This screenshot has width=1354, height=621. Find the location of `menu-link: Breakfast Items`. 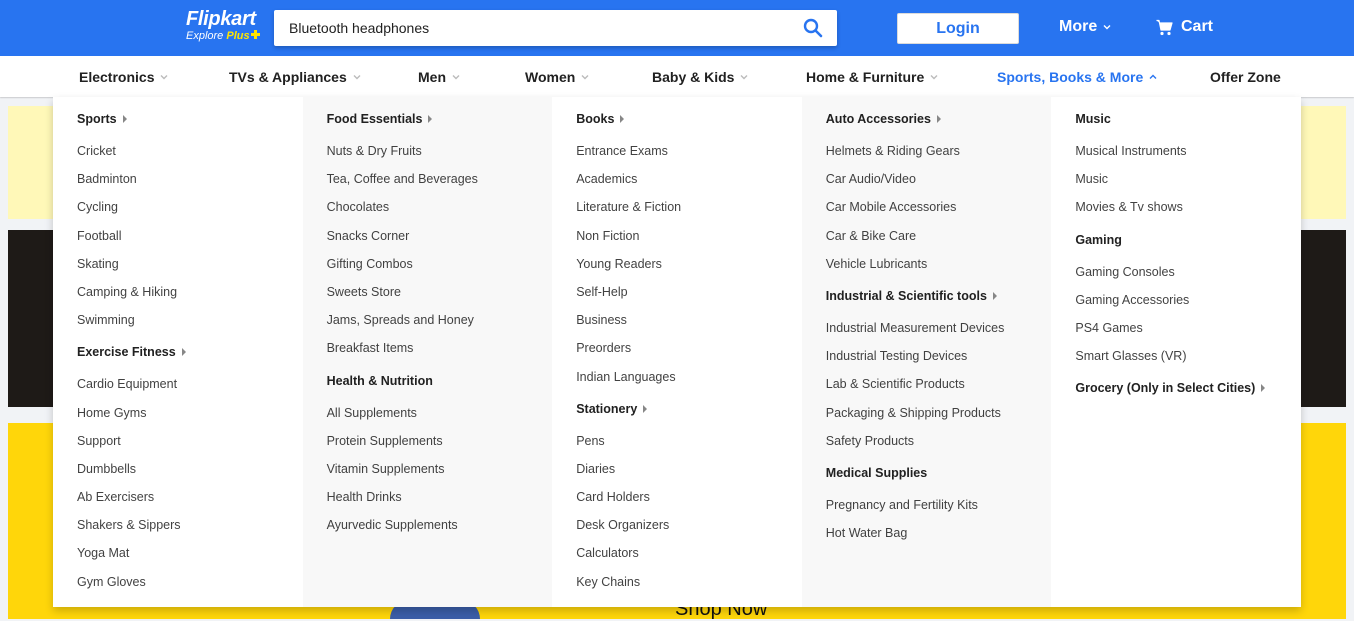

menu-link: Breakfast Items is located at coordinates (440, 354).